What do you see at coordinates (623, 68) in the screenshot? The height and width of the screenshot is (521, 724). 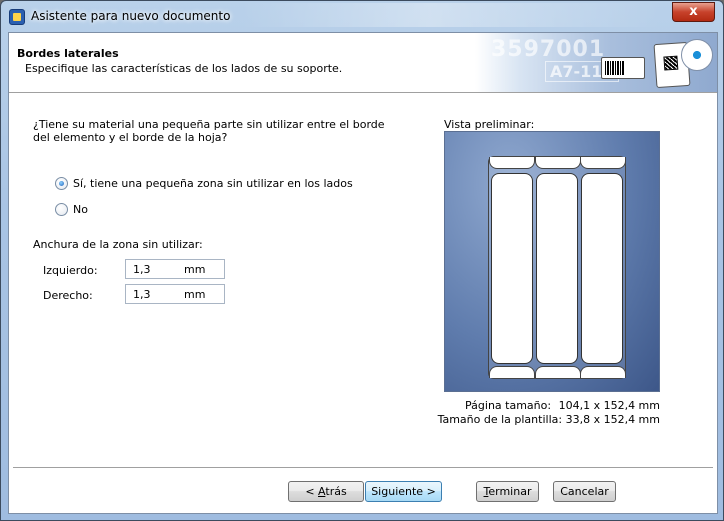 I see `barcode-label-icon` at bounding box center [623, 68].